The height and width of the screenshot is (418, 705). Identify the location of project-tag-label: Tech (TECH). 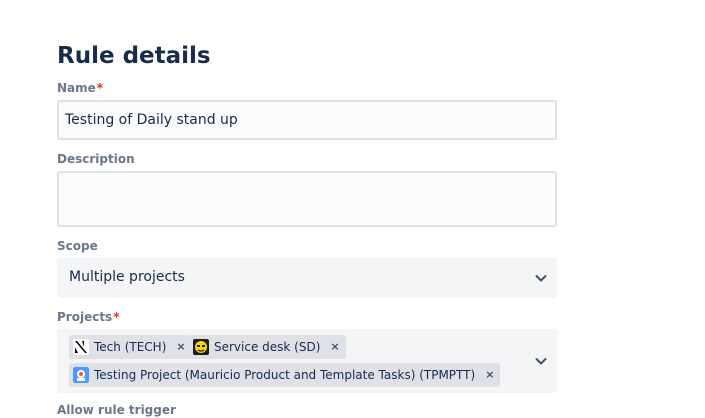
(130, 347).